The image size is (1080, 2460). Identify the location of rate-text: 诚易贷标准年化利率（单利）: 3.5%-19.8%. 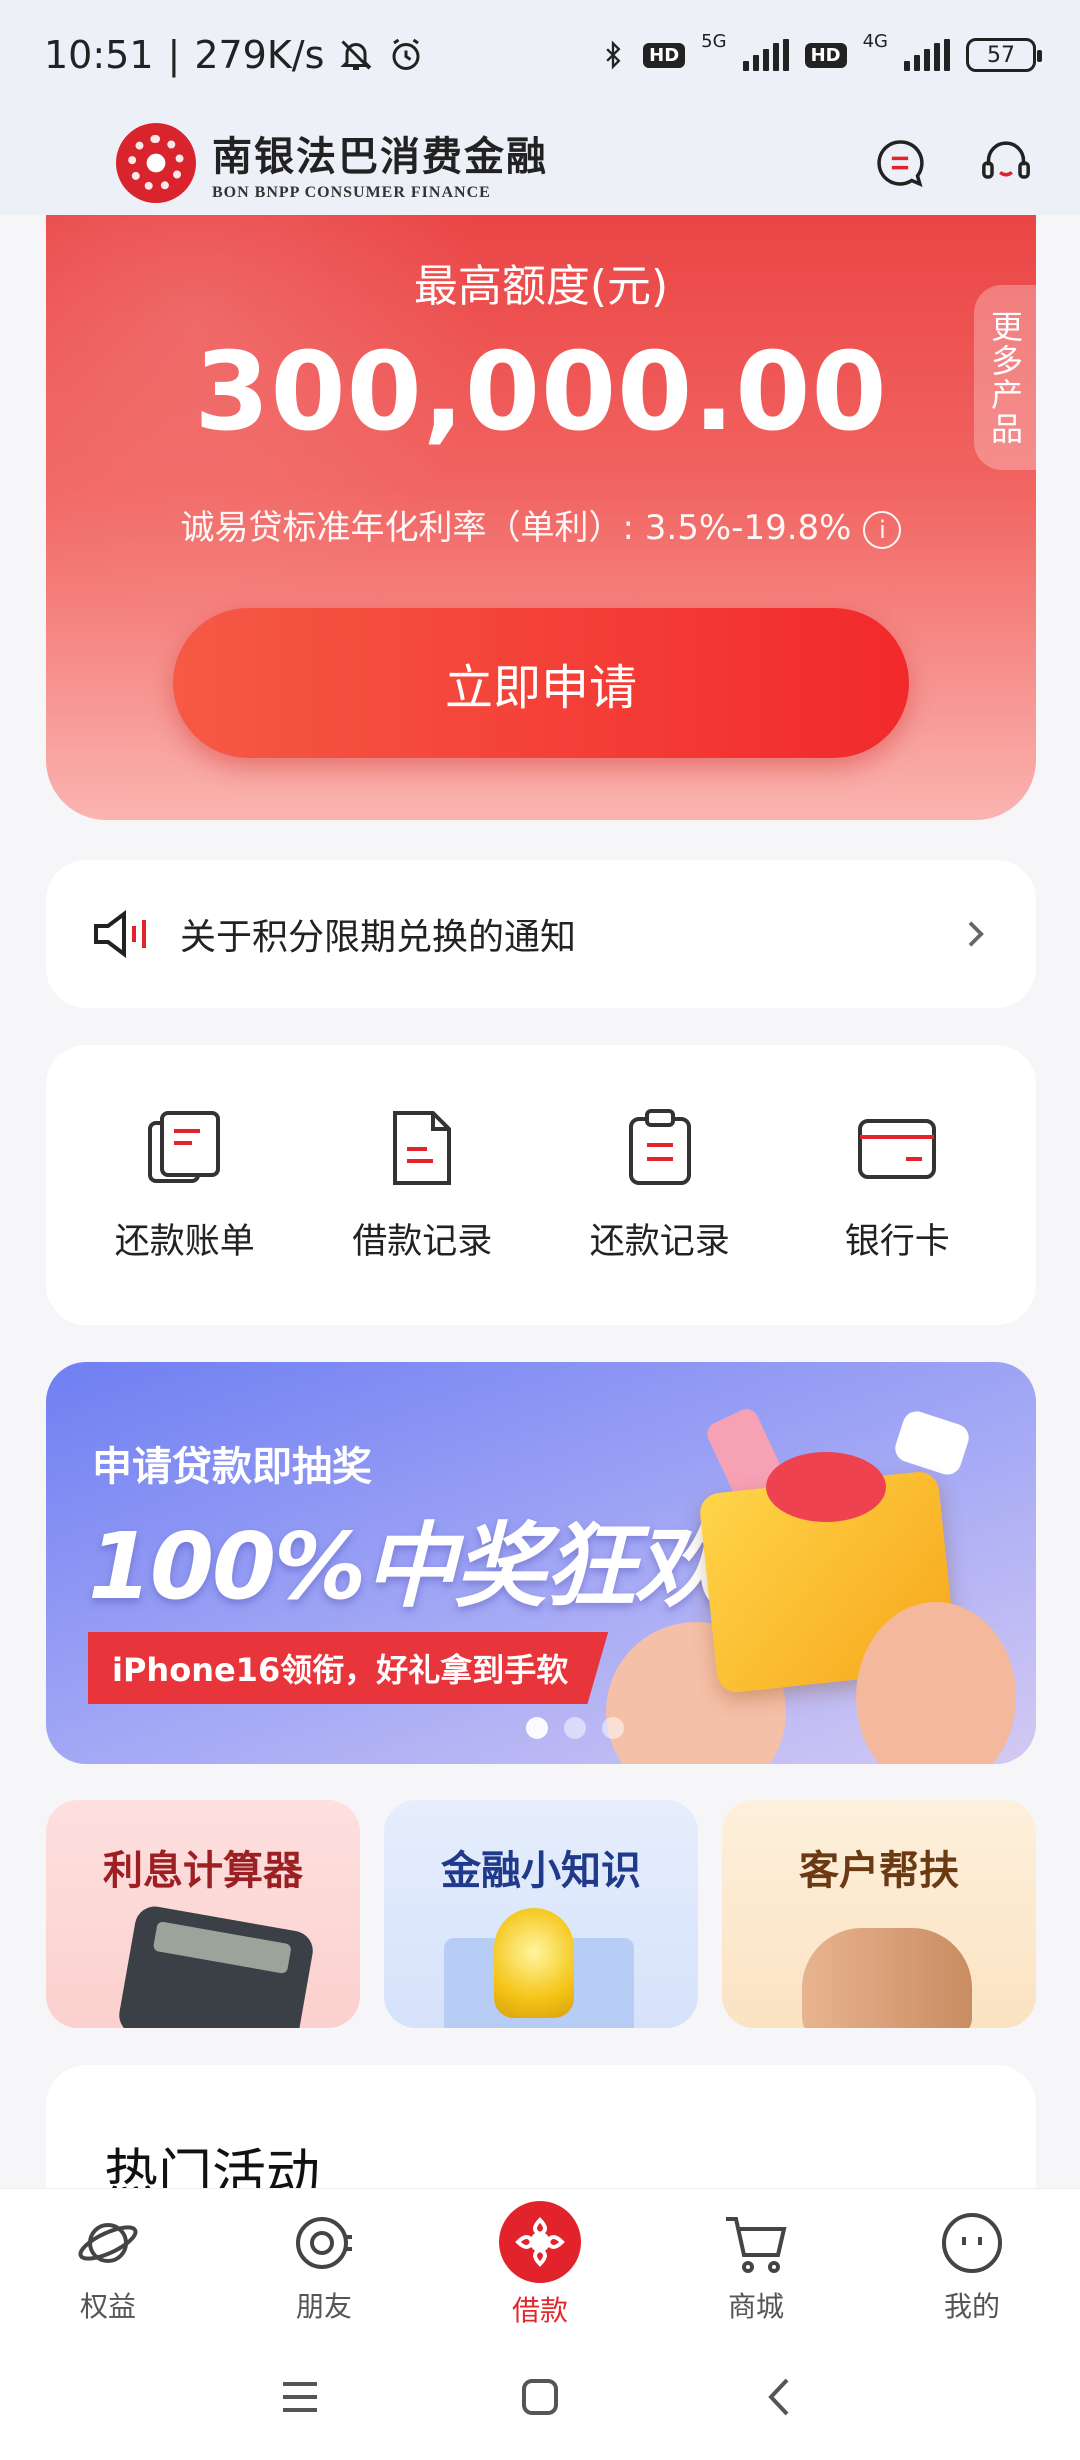
(516, 528).